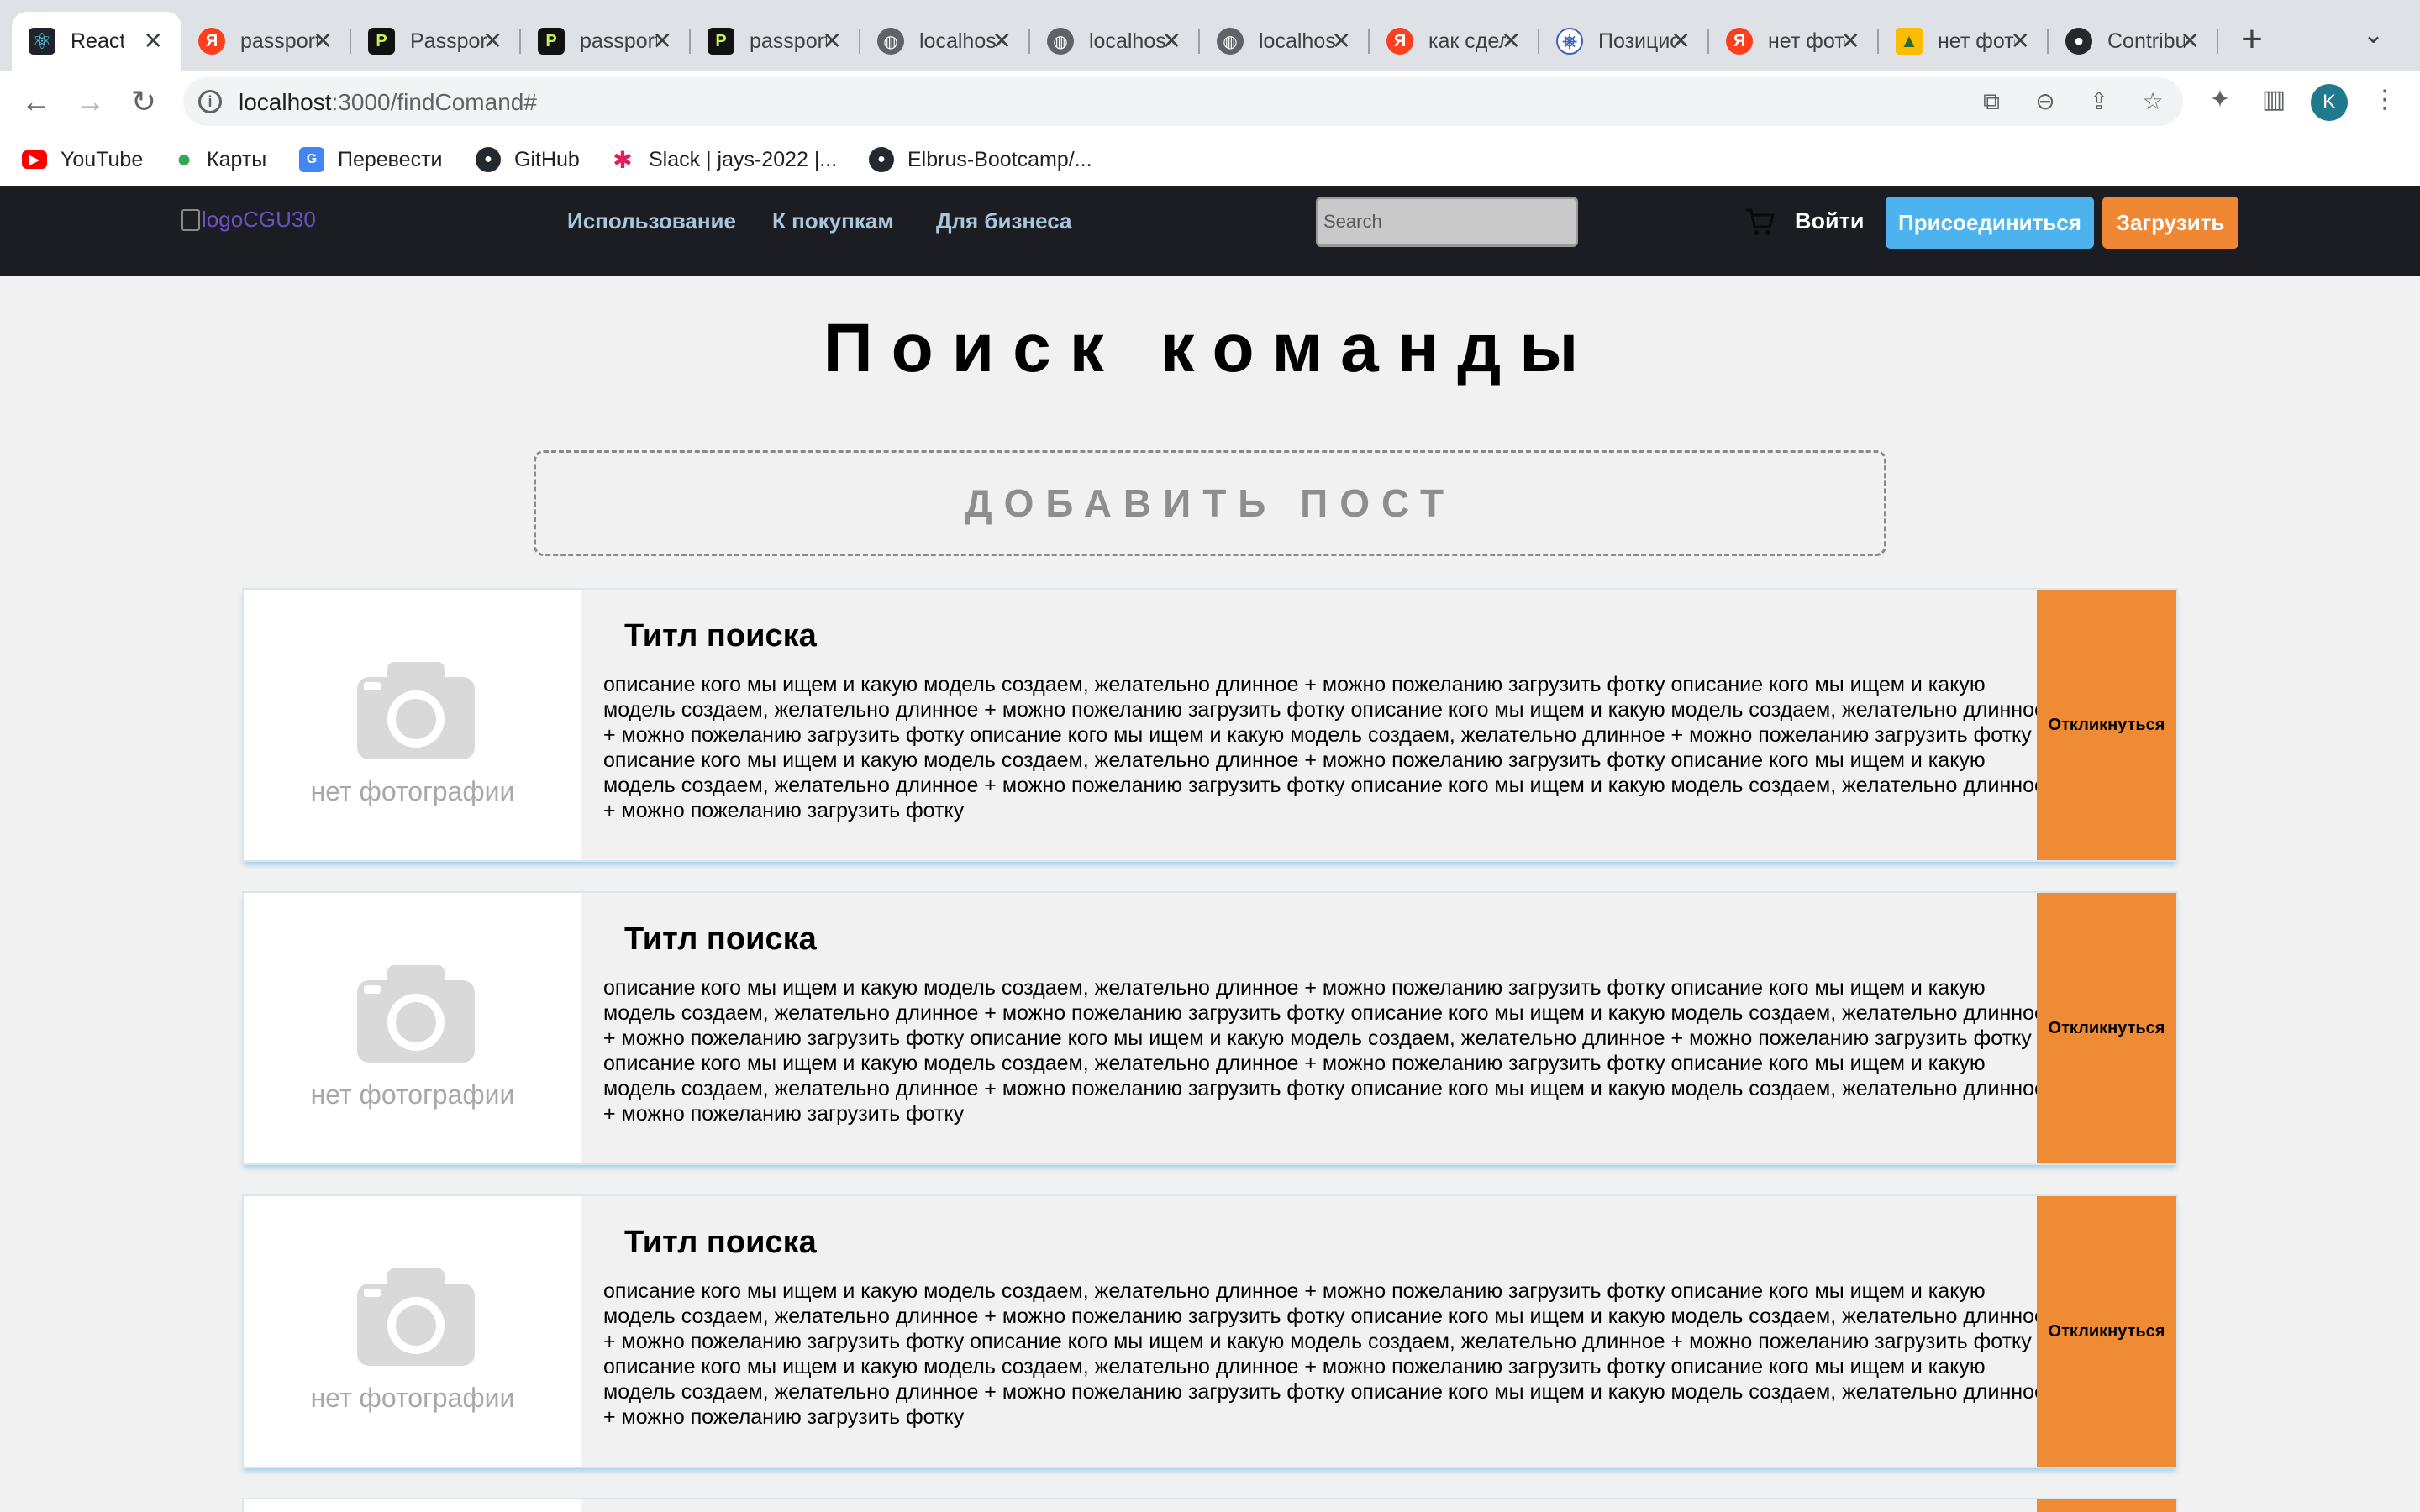  What do you see at coordinates (2106, 1505) in the screenshot?
I see `respond-button` at bounding box center [2106, 1505].